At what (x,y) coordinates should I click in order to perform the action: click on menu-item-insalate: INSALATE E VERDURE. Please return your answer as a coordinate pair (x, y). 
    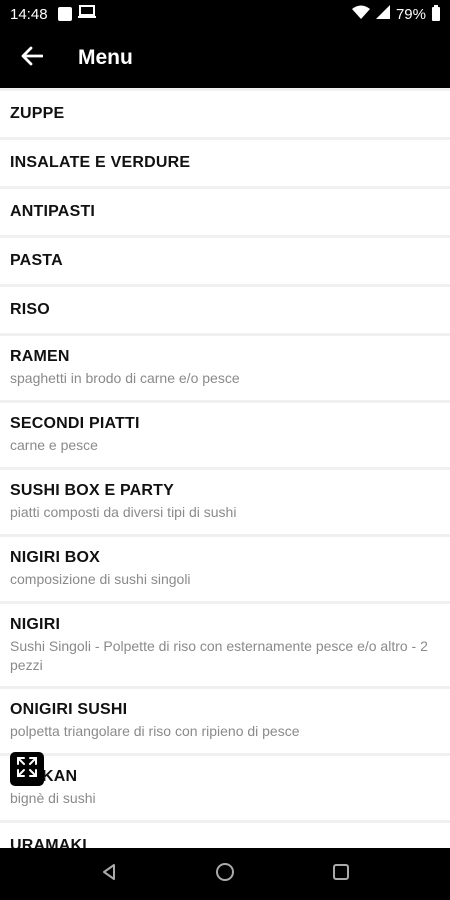
    Looking at the image, I should click on (225, 163).